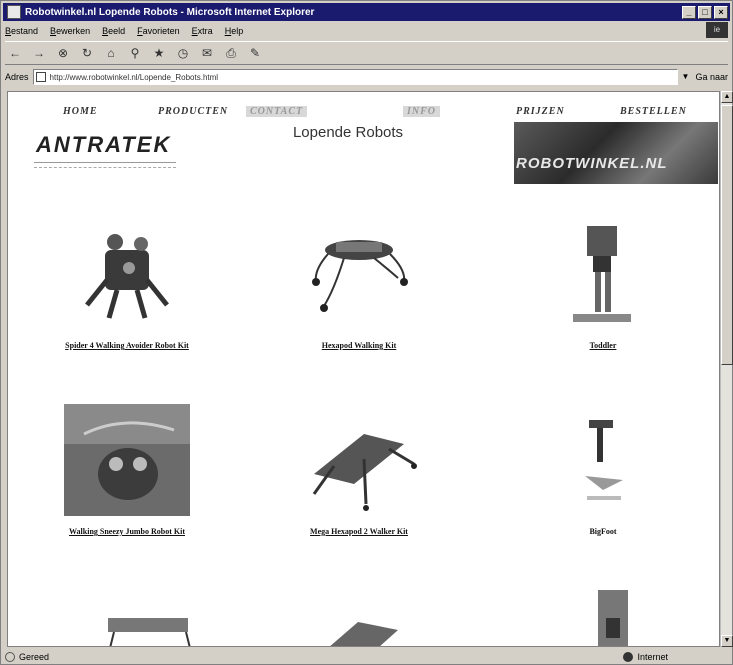  Describe the element at coordinates (103, 145) in the screenshot. I see `antratek-logo: ANTRATEK` at that location.